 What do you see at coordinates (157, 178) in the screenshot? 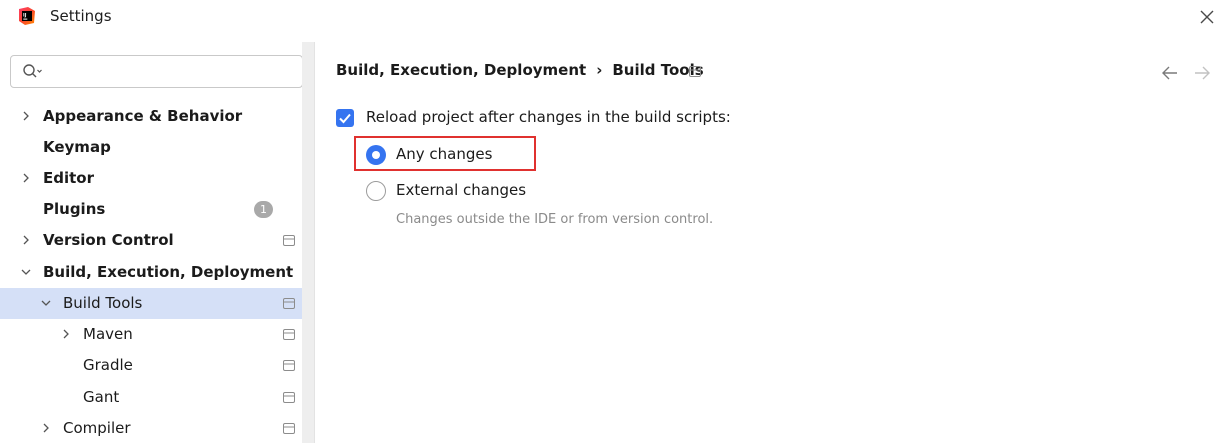
I see `sidebar-item-editor: Editor` at bounding box center [157, 178].